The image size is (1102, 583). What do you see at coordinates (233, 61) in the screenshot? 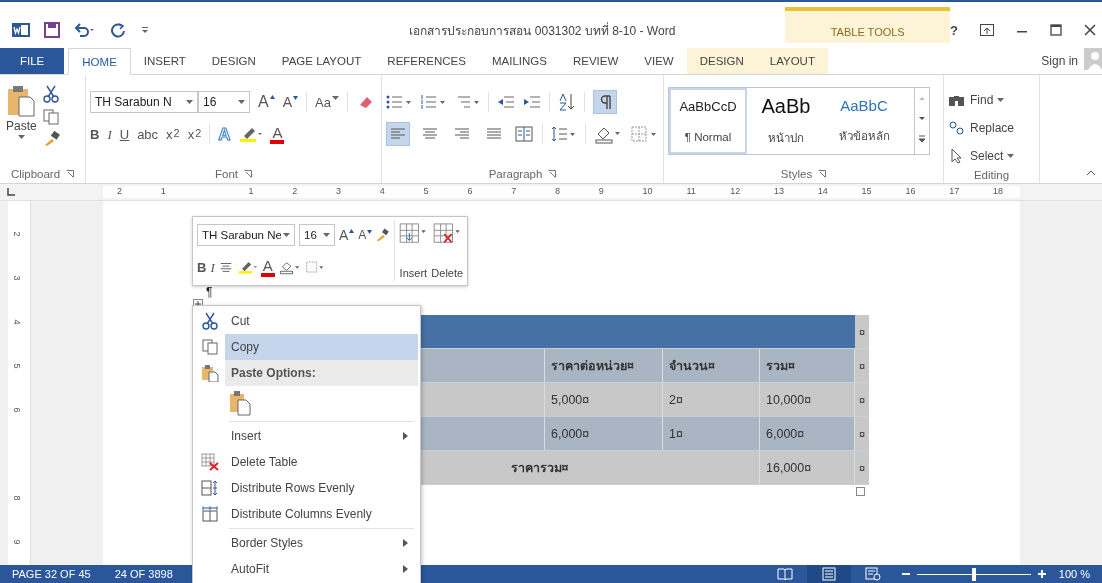
I see `ribbon-tab: DESIGN` at bounding box center [233, 61].